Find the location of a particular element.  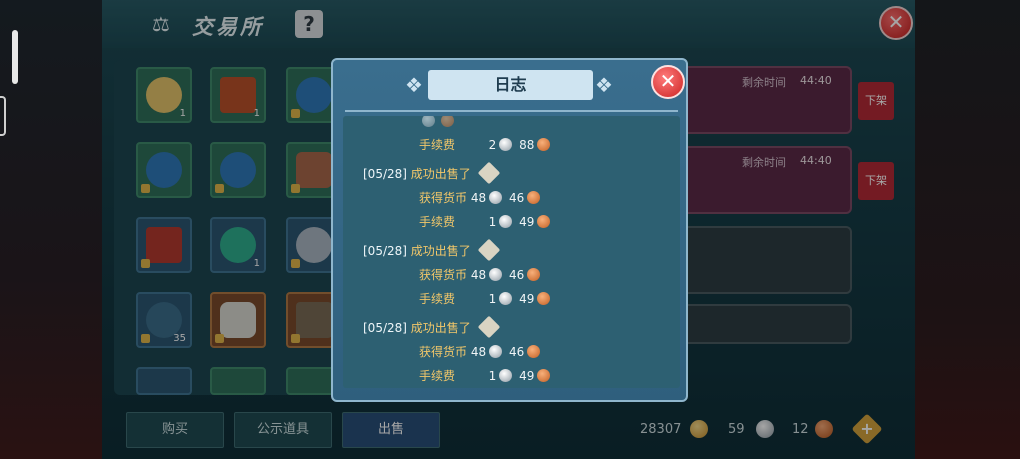

log-header: ❖ 日志 ❖ ✕ is located at coordinates (509, 83).